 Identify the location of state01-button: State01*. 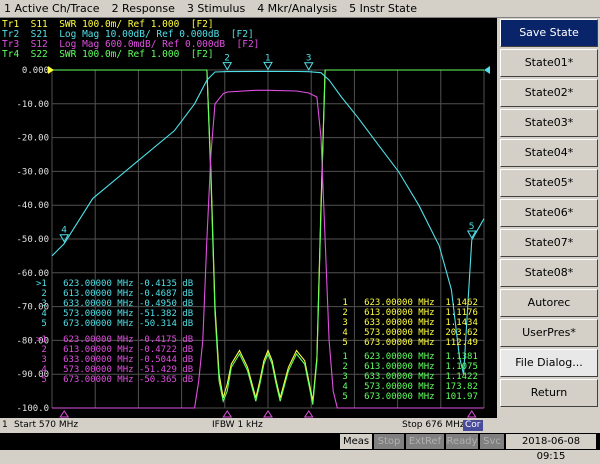
(549, 63).